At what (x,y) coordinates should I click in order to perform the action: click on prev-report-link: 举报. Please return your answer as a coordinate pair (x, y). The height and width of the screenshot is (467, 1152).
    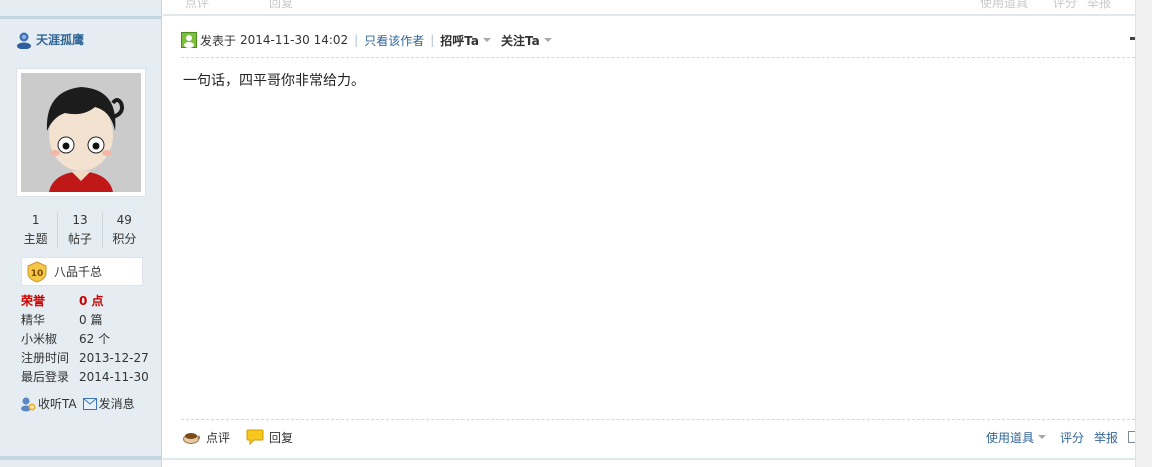
    Looking at the image, I should click on (1099, 5).